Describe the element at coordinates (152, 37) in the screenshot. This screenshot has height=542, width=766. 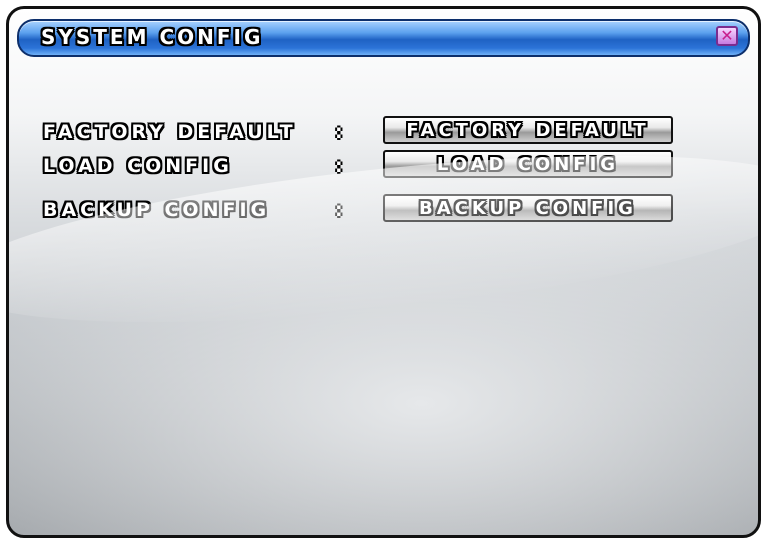
I see `window-title: SYSTEM CONFIG` at that location.